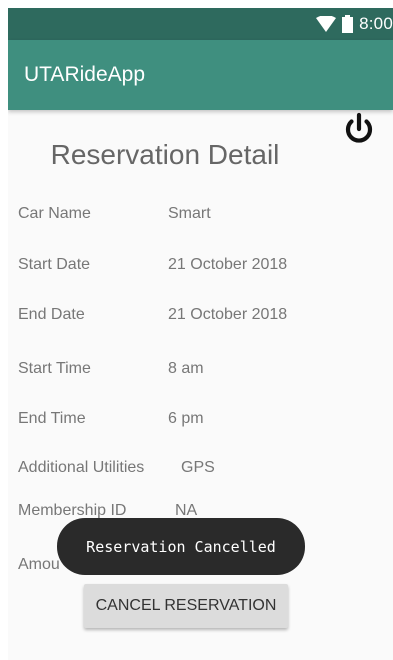  I want to click on end-date-label: End Date, so click(51, 314).